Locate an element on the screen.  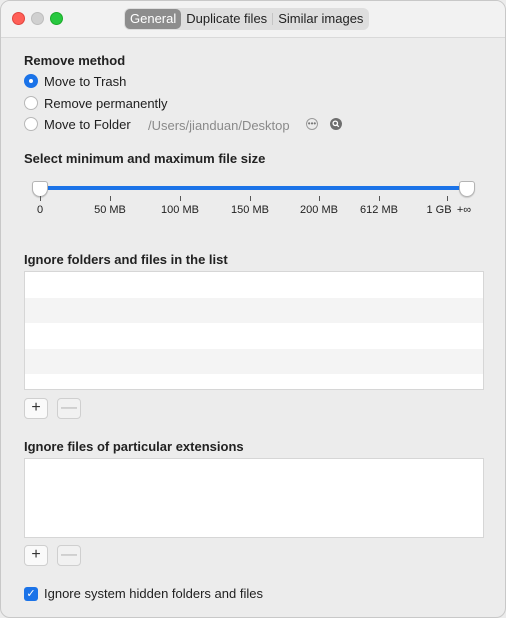
close-window-button is located at coordinates (18, 18).